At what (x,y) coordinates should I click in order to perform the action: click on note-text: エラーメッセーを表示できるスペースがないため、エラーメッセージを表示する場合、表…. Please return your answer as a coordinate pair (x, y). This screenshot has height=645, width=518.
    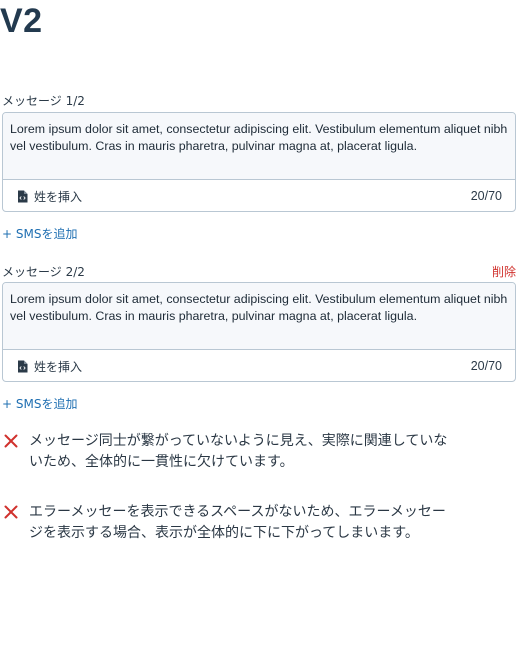
    Looking at the image, I should click on (237, 522).